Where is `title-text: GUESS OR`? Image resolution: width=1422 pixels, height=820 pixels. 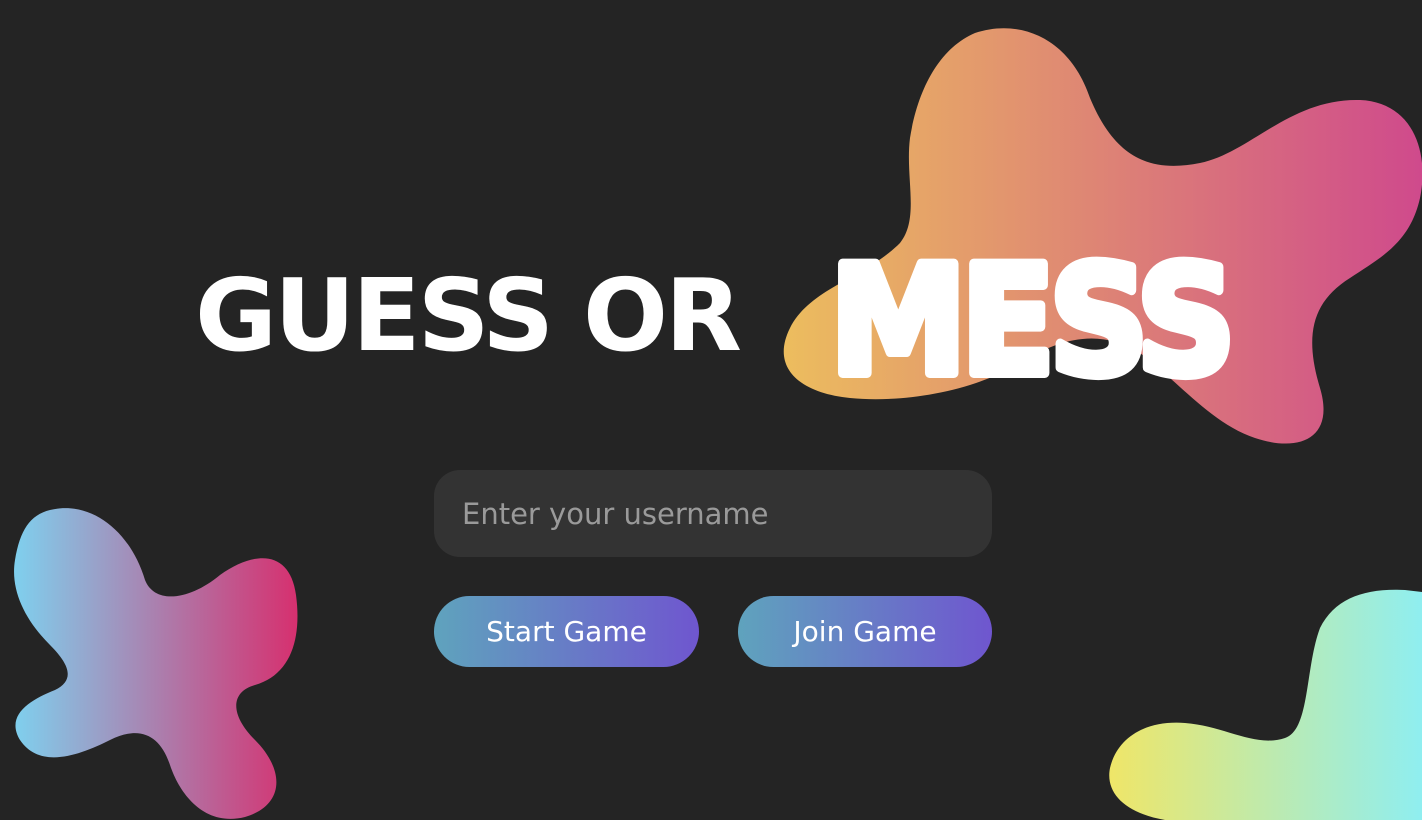
title-text: GUESS OR is located at coordinates (468, 315).